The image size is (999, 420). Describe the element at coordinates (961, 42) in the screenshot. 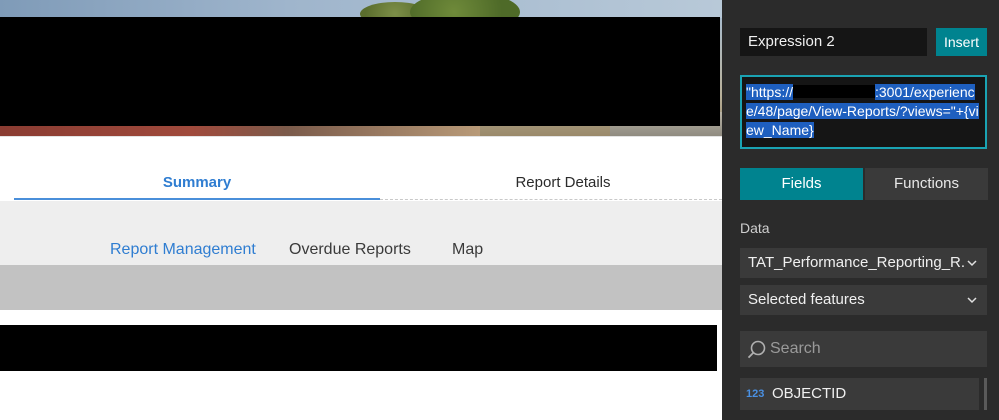

I see `insert-button: Insert` at that location.